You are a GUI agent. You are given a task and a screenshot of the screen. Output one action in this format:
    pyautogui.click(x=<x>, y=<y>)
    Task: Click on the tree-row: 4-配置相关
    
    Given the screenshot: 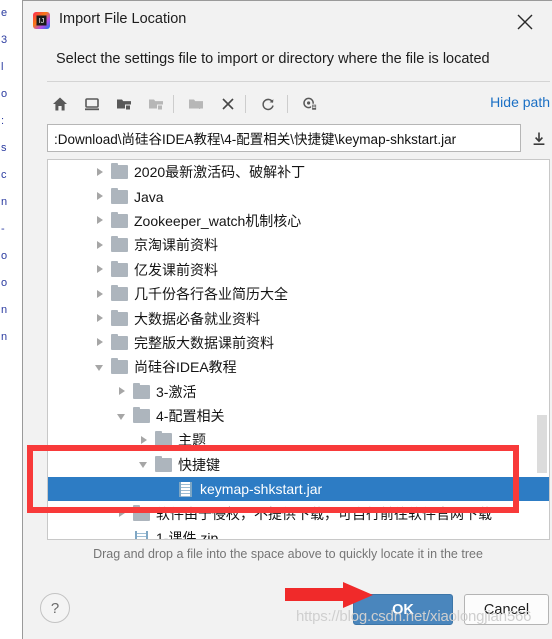 What is the action you would take?
    pyautogui.click(x=298, y=416)
    